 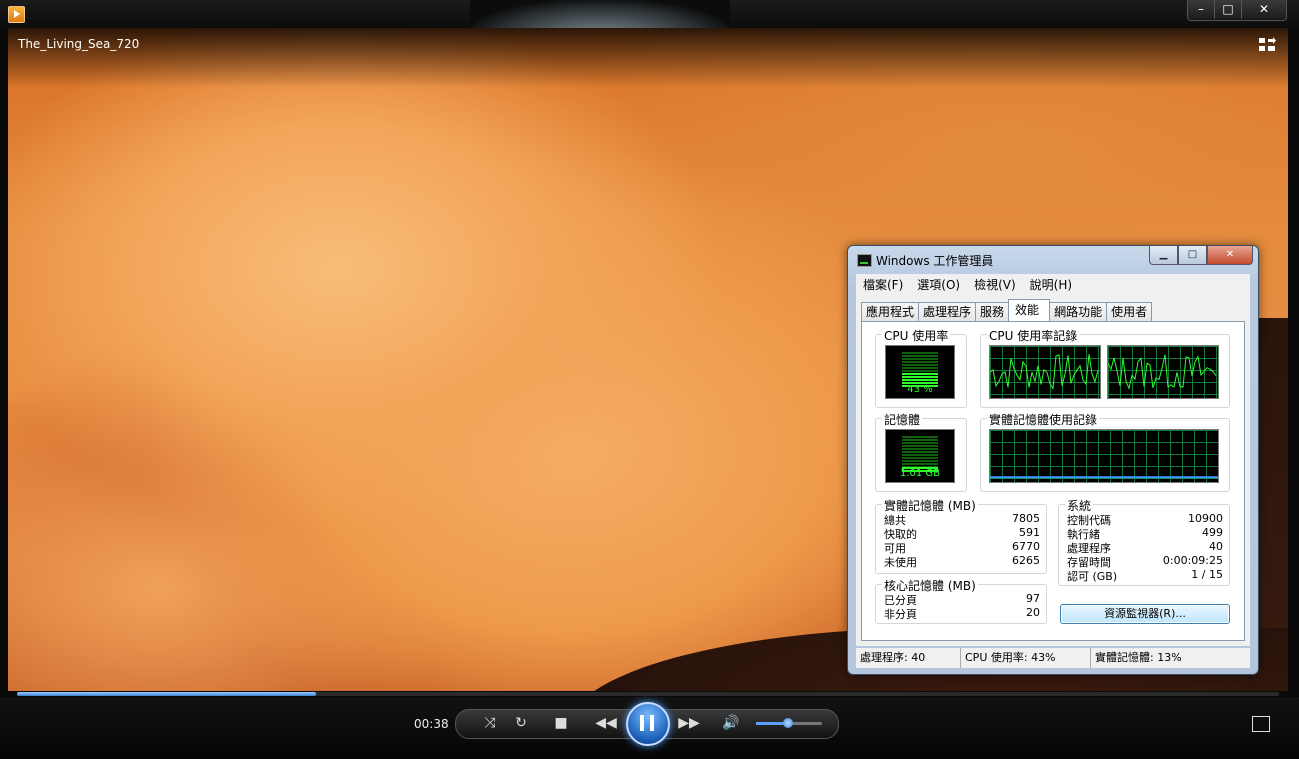 What do you see at coordinates (938, 284) in the screenshot?
I see `menu-options: 選項(O)` at bounding box center [938, 284].